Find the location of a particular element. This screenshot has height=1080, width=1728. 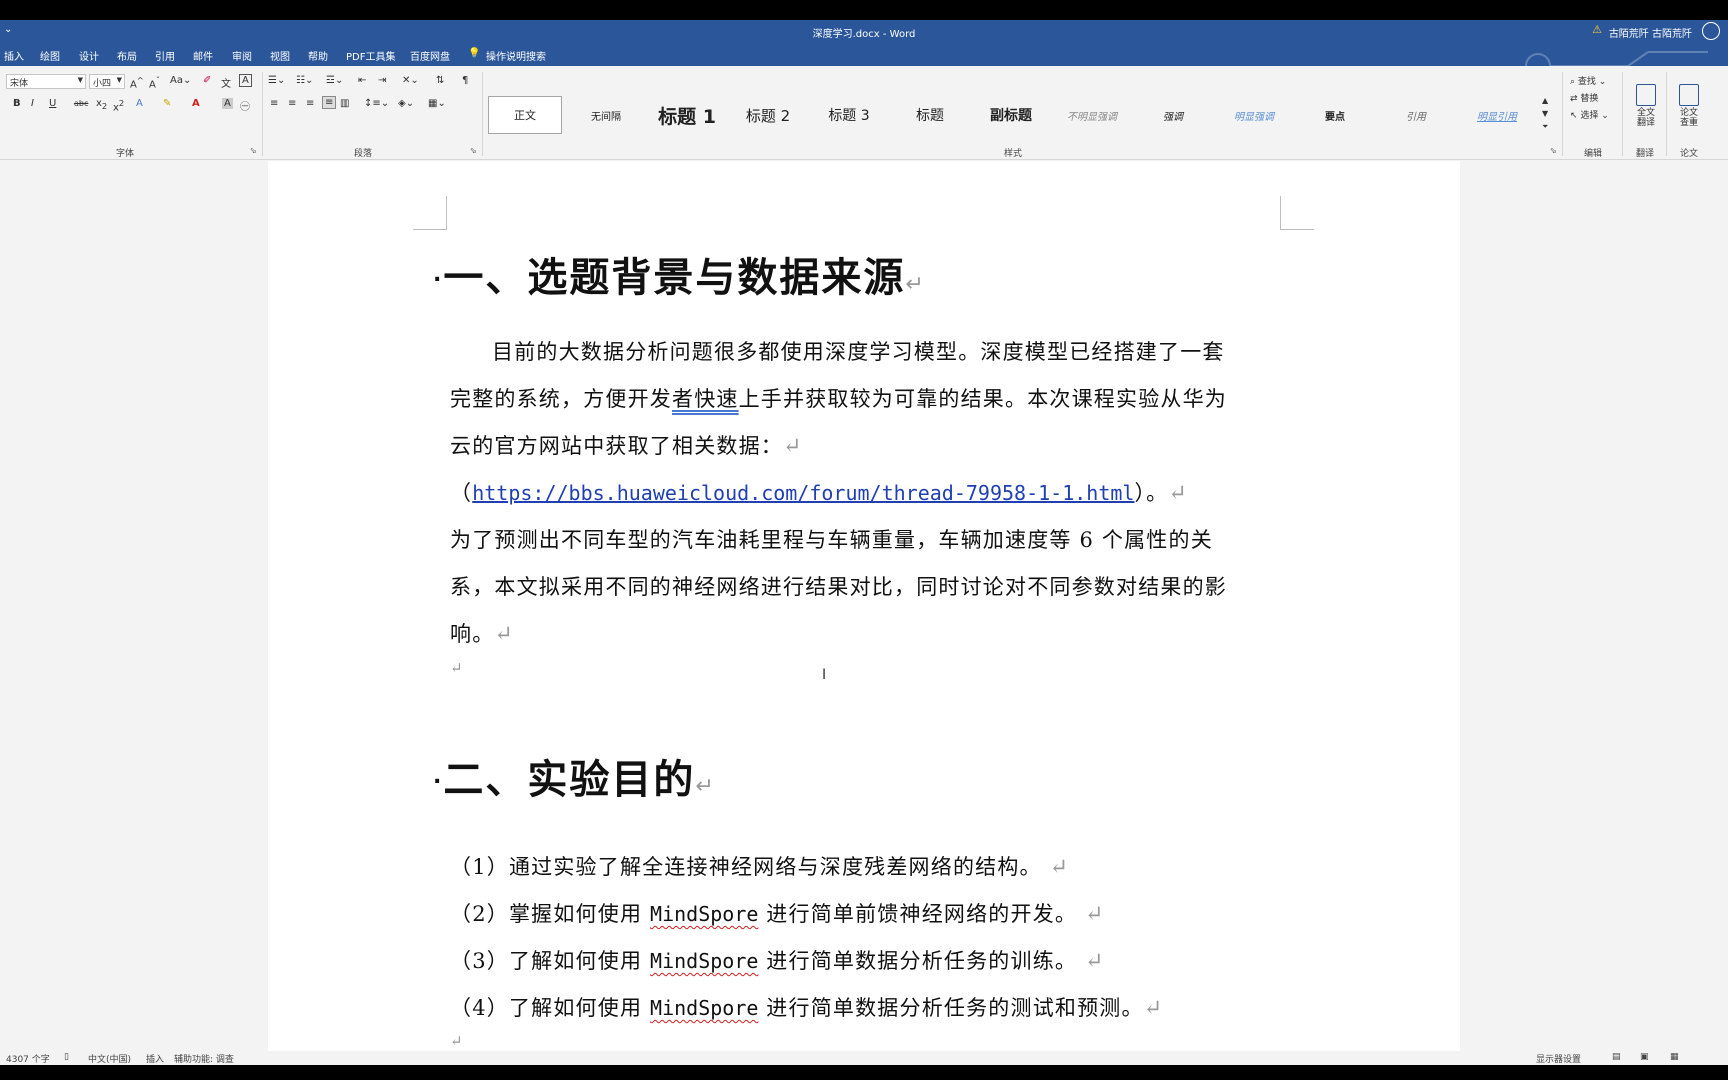

proofing-icon: ▯ is located at coordinates (66, 1057).